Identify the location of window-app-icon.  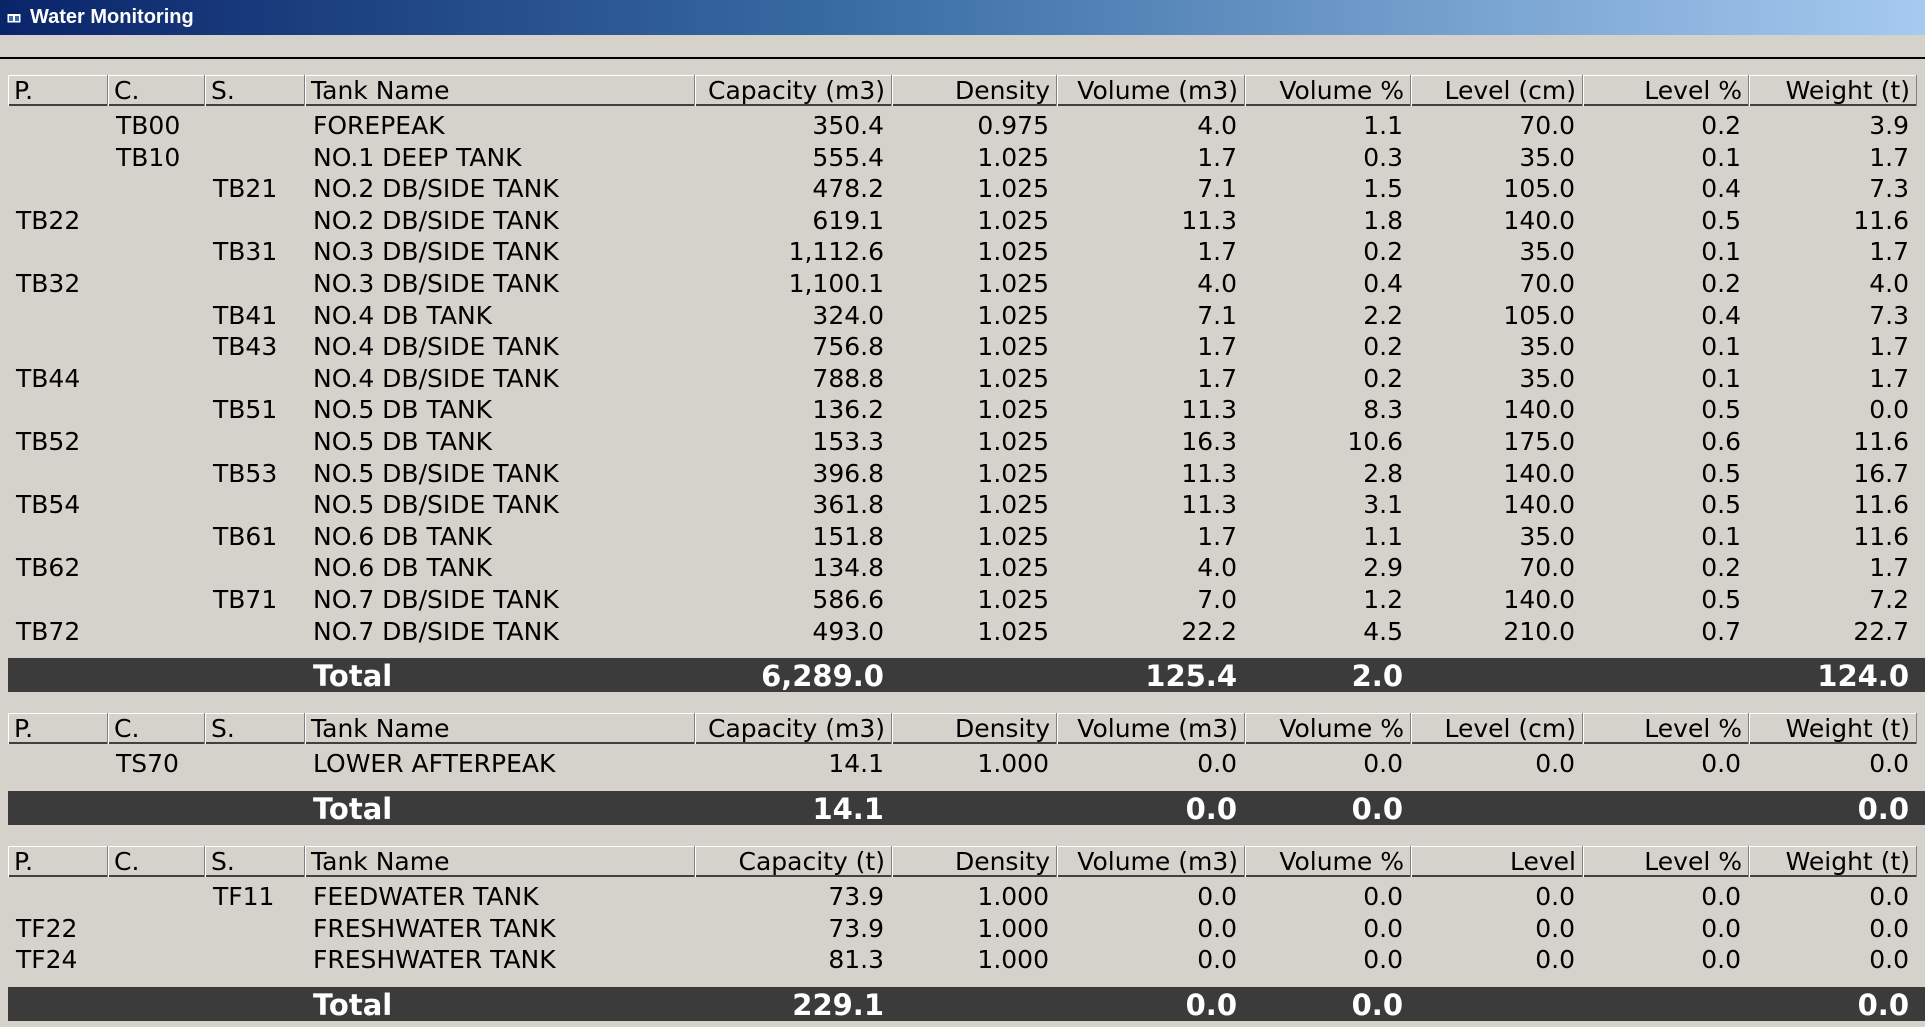
(14, 17).